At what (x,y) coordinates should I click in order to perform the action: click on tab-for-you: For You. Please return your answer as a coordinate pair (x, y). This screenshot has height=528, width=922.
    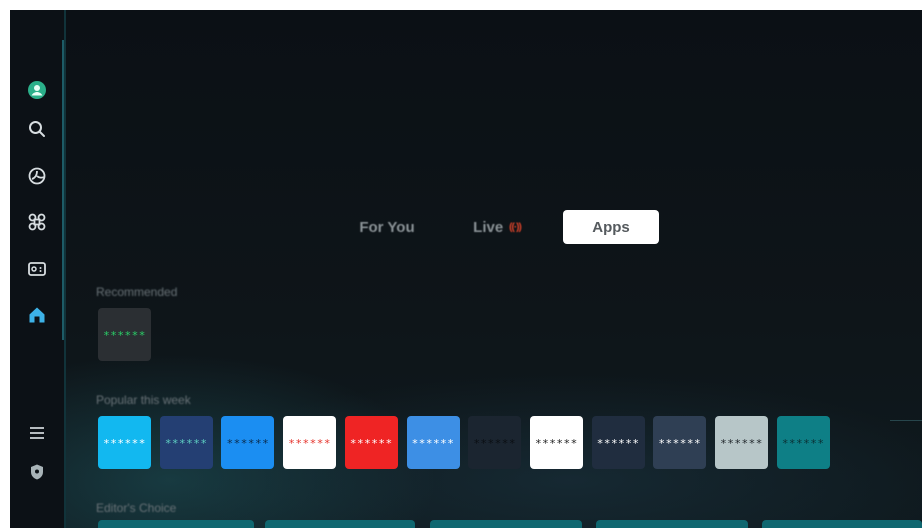
    Looking at the image, I should click on (387, 227).